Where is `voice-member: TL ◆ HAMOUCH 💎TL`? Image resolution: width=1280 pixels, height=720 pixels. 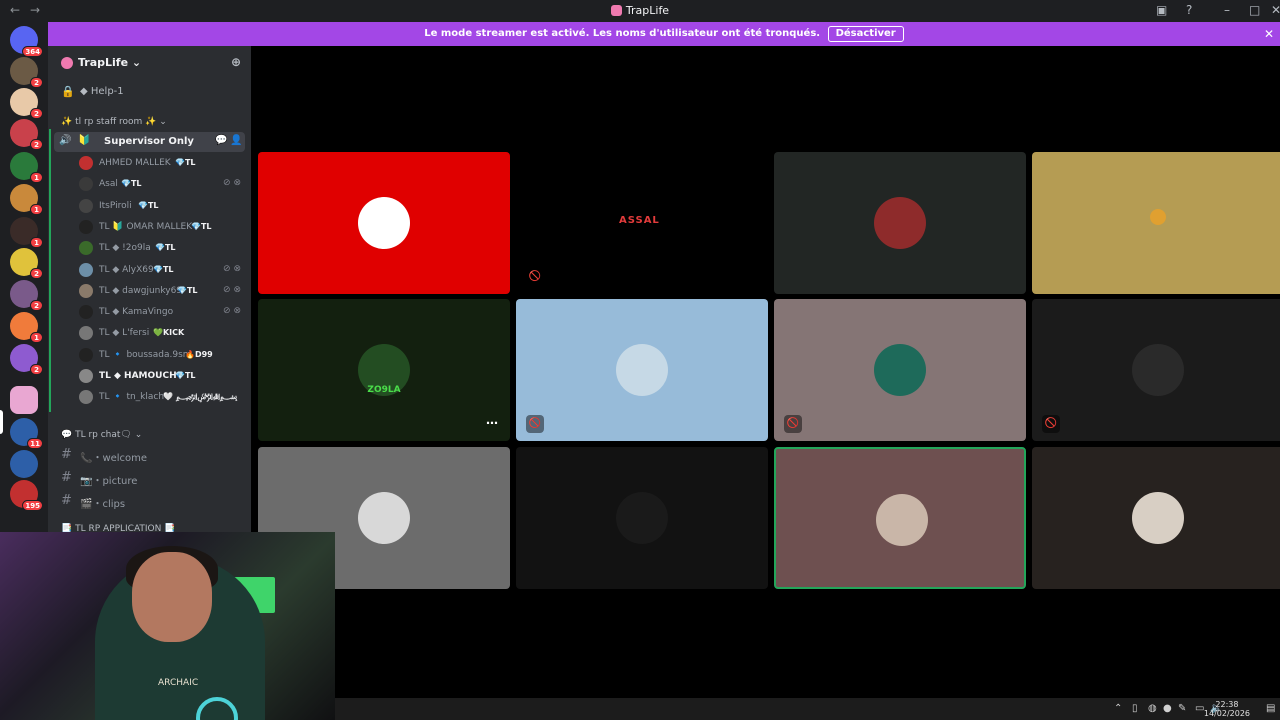
voice-member: TL ◆ HAMOUCH 💎TL is located at coordinates (149, 376).